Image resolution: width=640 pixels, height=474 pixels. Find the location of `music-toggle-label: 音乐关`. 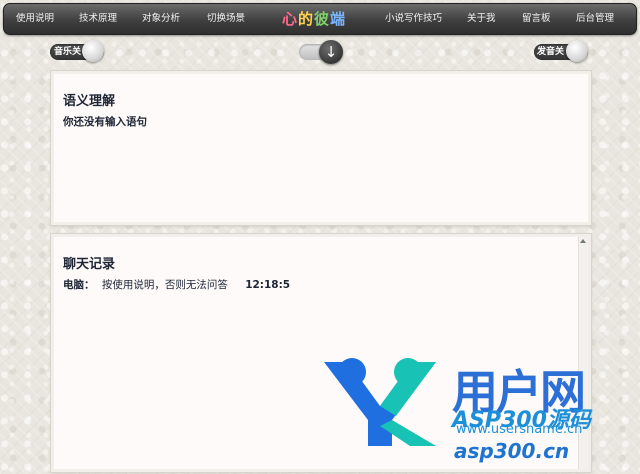

music-toggle-label: 音乐关 is located at coordinates (68, 52).